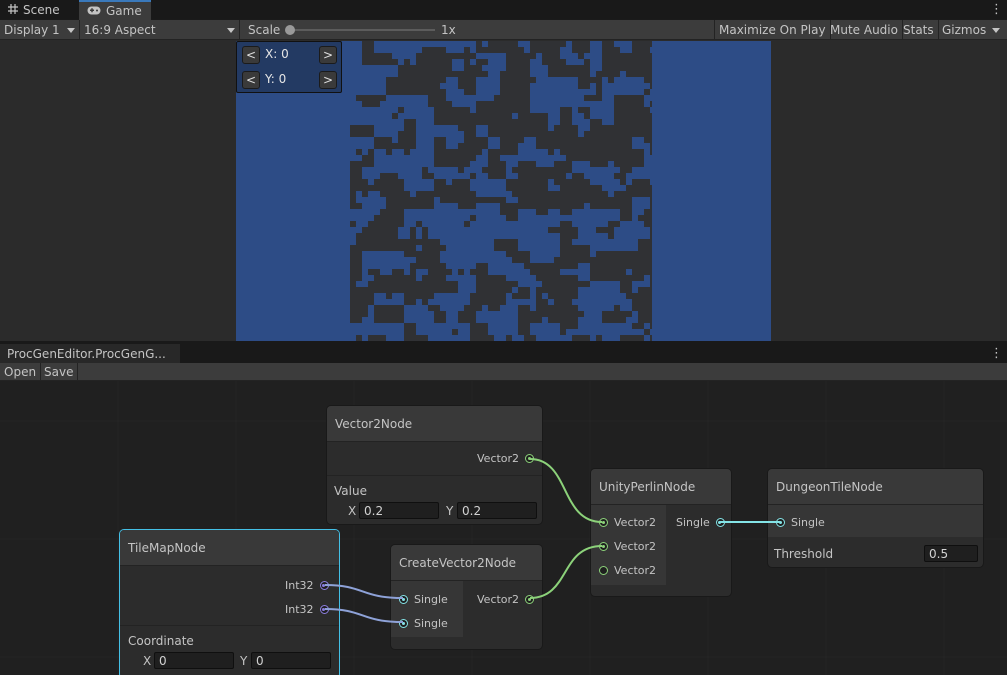 Image resolution: width=1007 pixels, height=675 pixels. What do you see at coordinates (94, 11) in the screenshot?
I see `gamepad-icon` at bounding box center [94, 11].